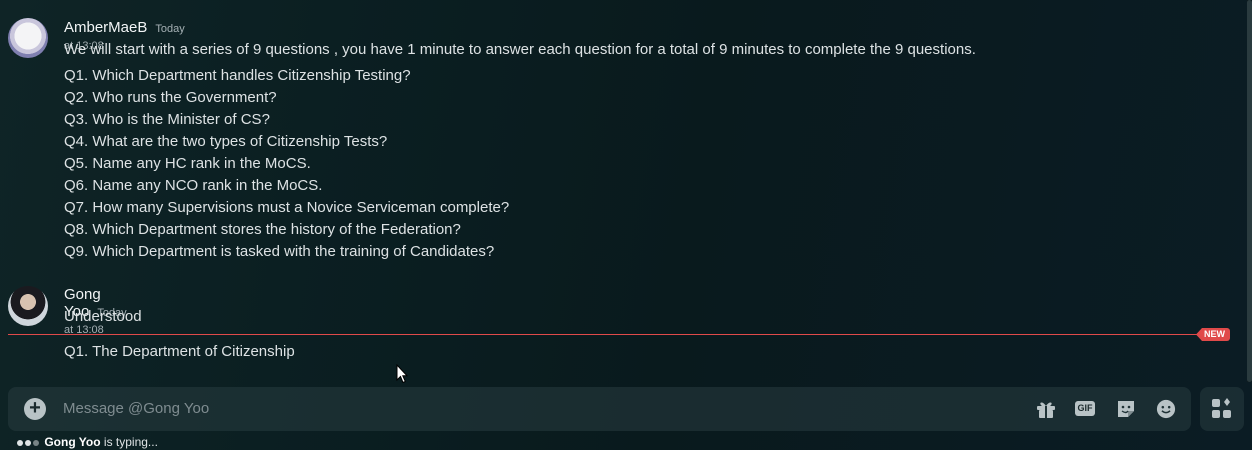  Describe the element at coordinates (179, 351) in the screenshot. I see `message-text: Q1. The Department of Citizenship` at that location.